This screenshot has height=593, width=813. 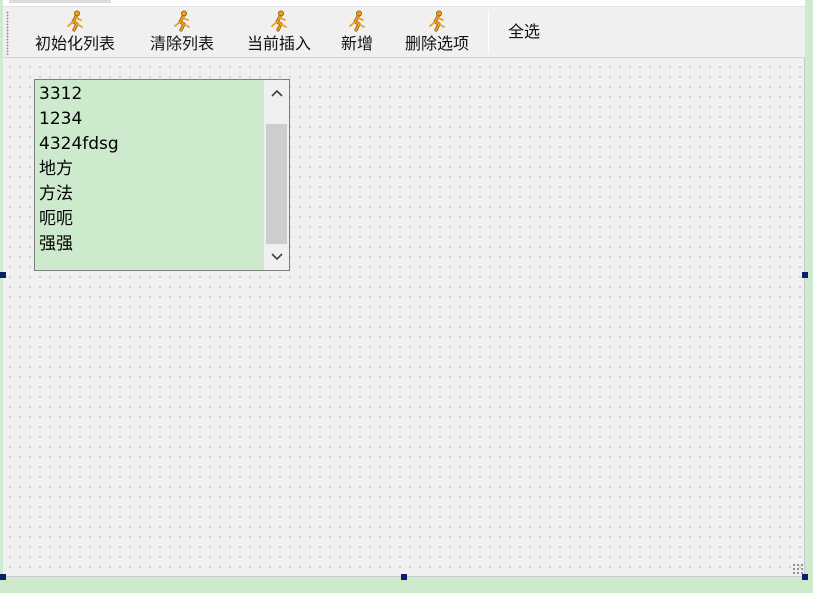 What do you see at coordinates (60, 1) in the screenshot?
I see `tab-edge` at bounding box center [60, 1].